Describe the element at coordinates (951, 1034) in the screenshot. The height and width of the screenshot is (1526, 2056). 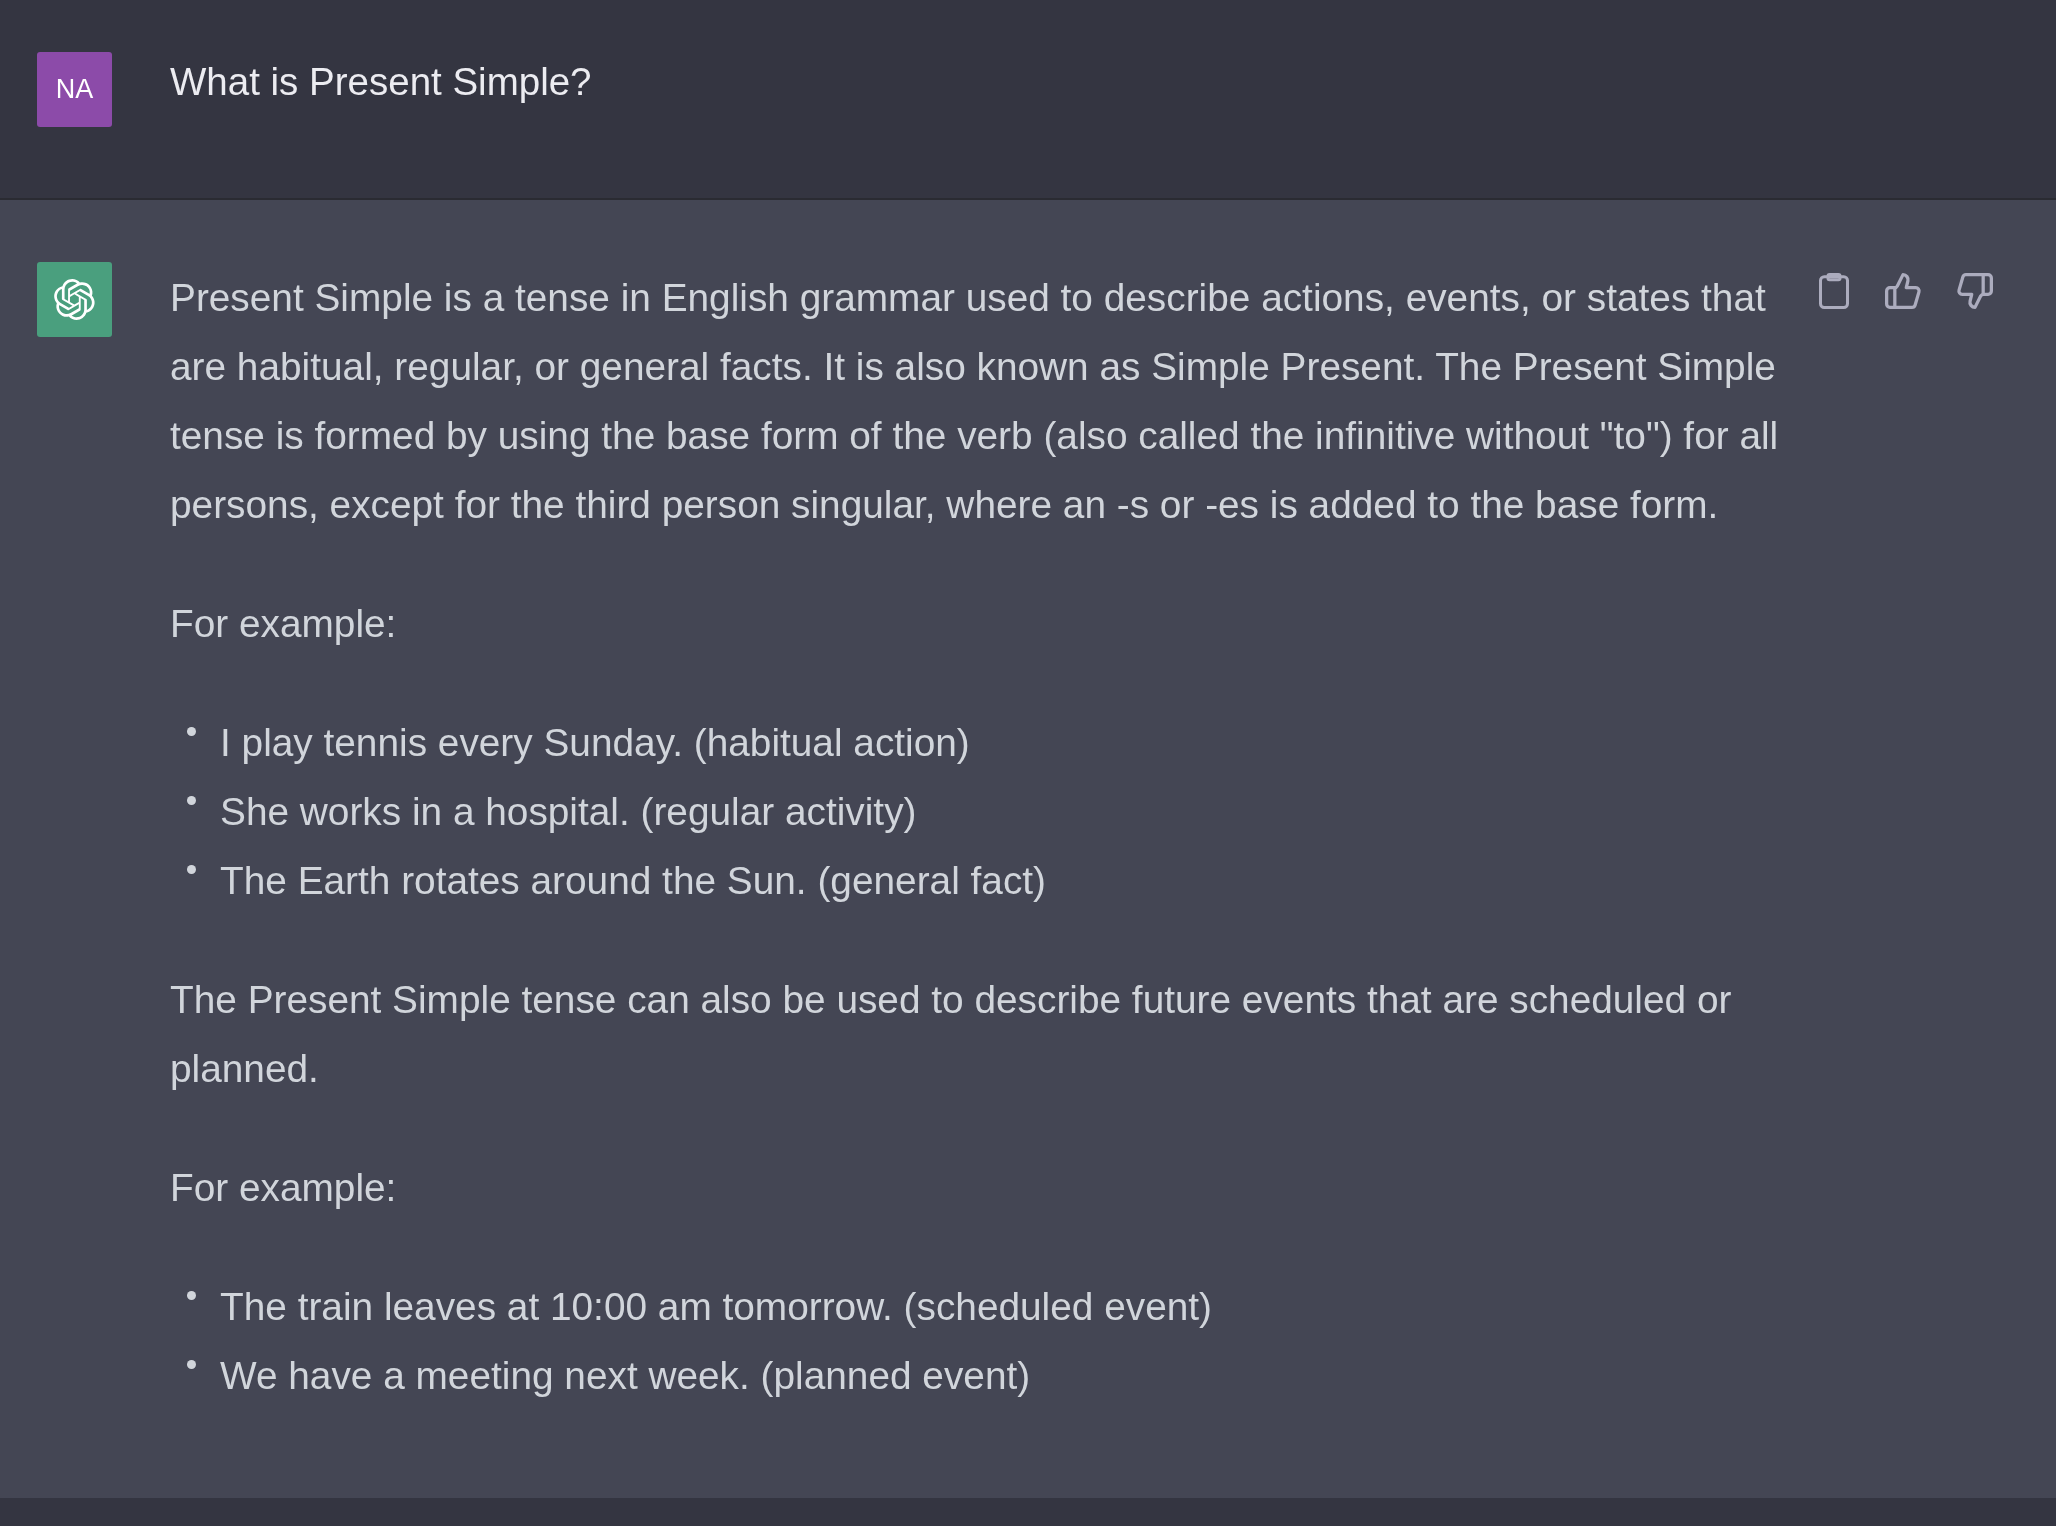
I see `answer-paragraph: The Present Simple tense can also be used to describe future events that are scheduled or planned.` at that location.